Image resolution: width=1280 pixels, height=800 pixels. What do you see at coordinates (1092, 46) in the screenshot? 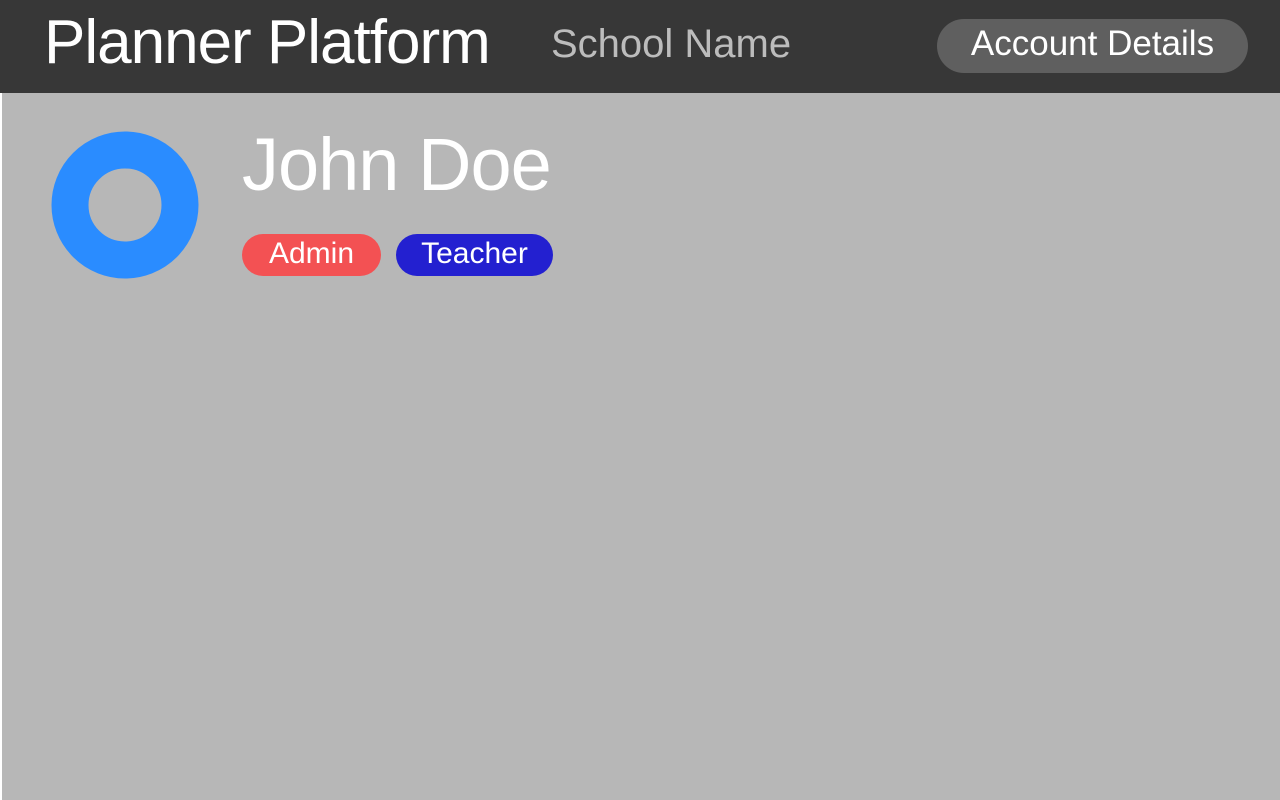
I see `account-details-button: Account Details` at bounding box center [1092, 46].